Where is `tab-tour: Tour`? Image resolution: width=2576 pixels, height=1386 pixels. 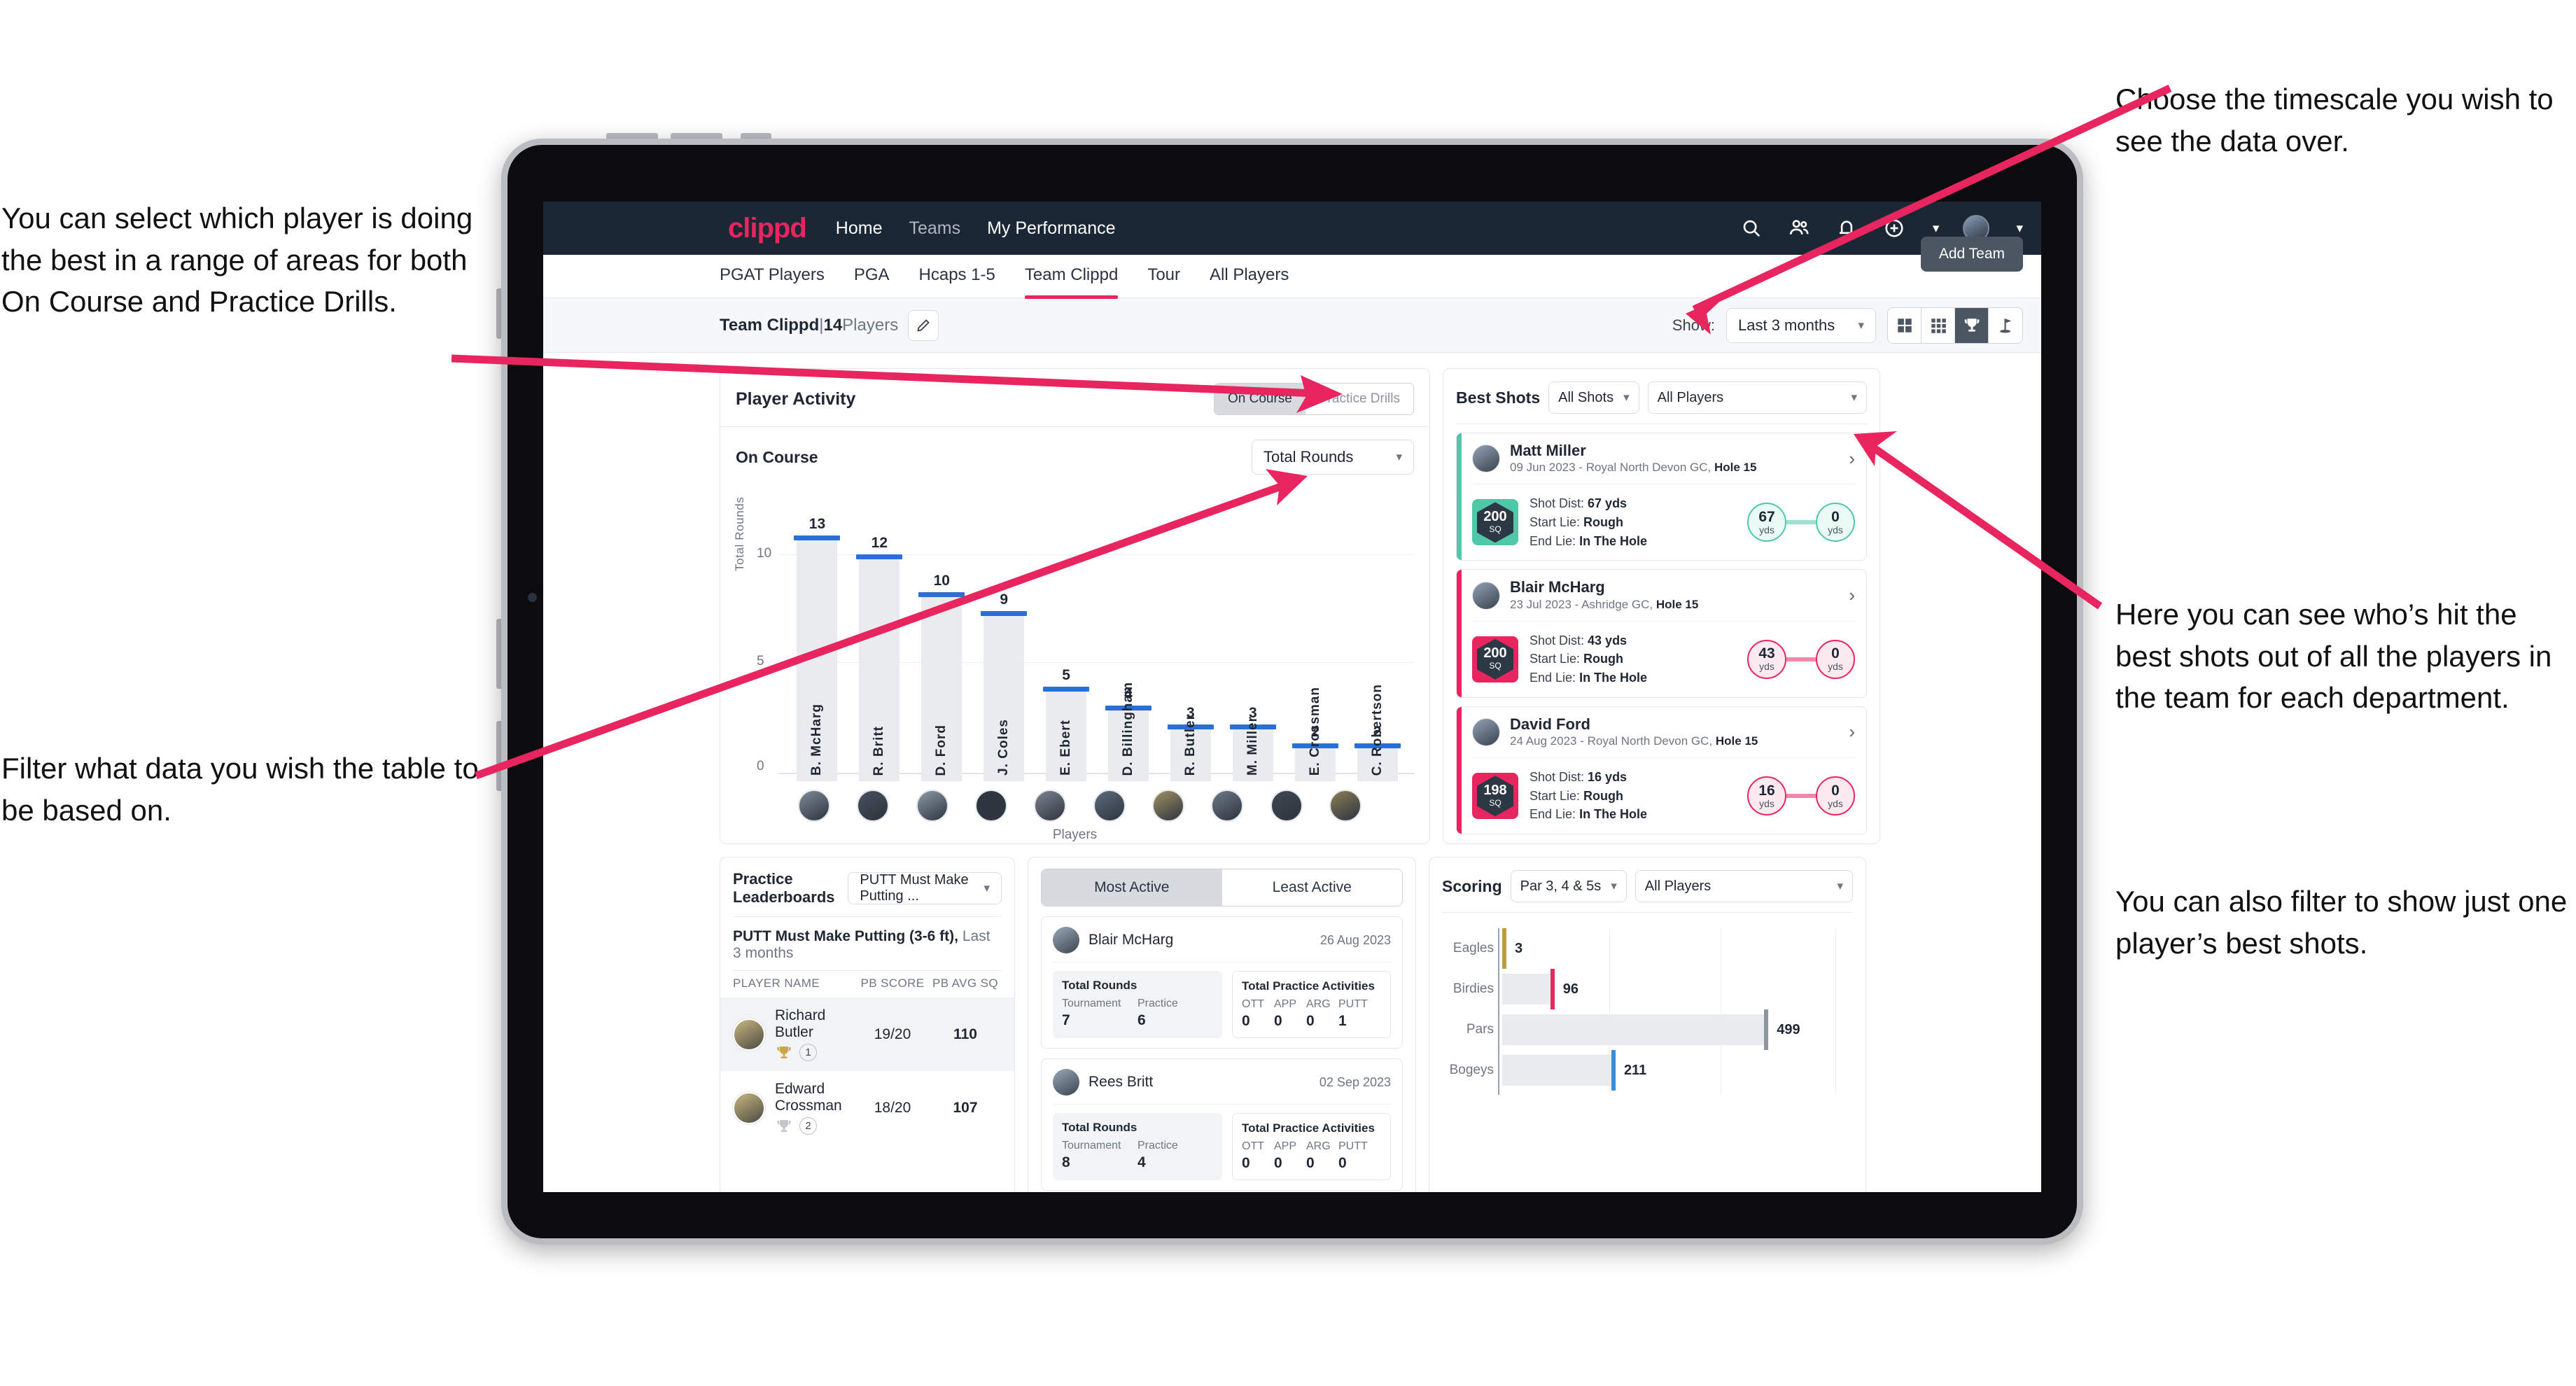
tab-tour: Tour is located at coordinates (1163, 276).